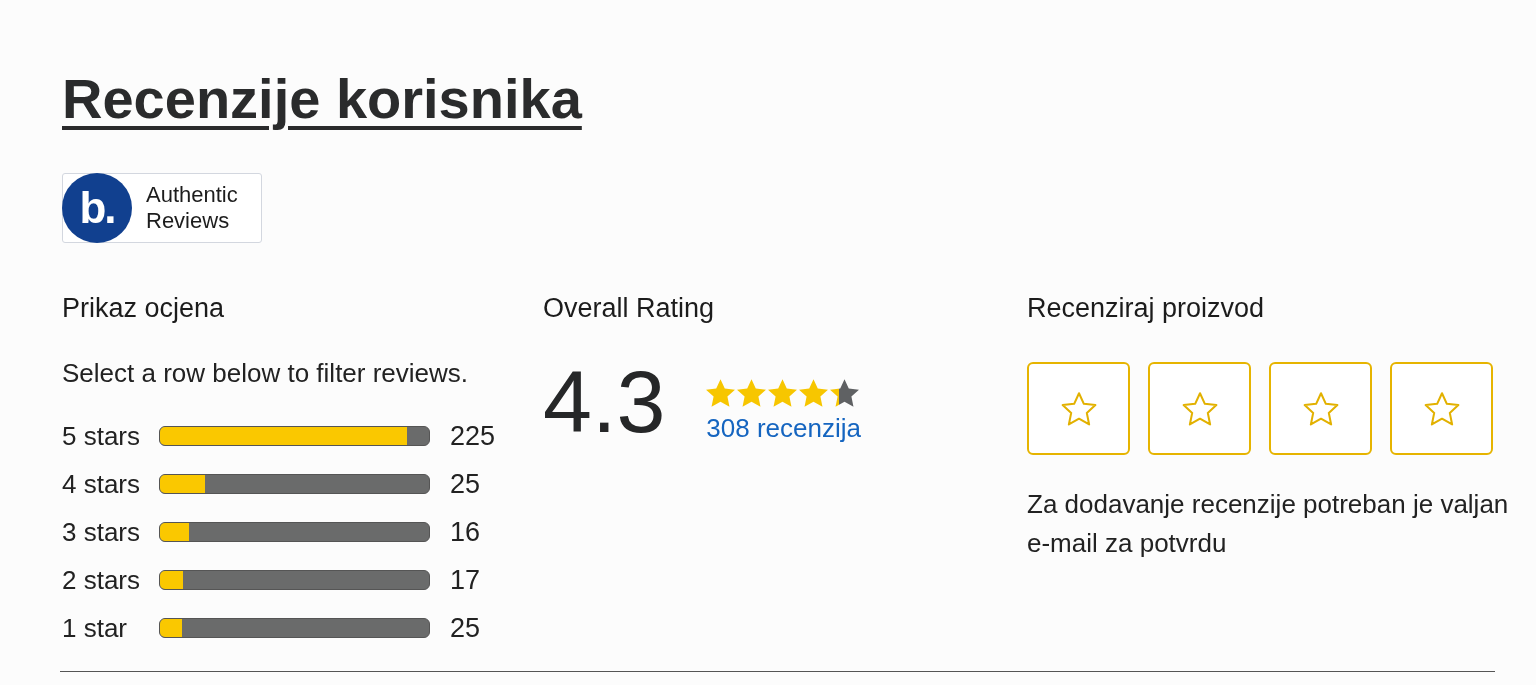 This screenshot has height=685, width=1536. What do you see at coordinates (604, 402) in the screenshot?
I see `overall-score: 4.3` at bounding box center [604, 402].